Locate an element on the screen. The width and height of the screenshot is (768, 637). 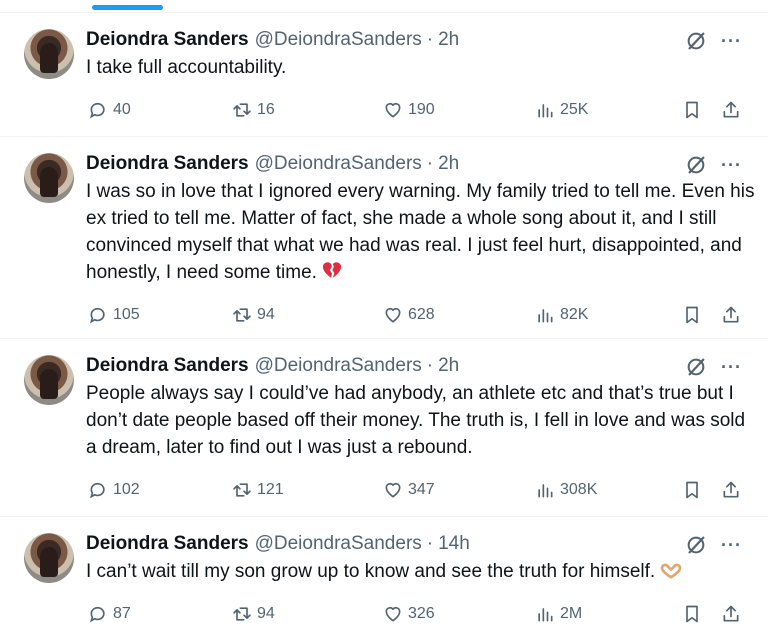
view-count: 308K is located at coordinates (579, 489).